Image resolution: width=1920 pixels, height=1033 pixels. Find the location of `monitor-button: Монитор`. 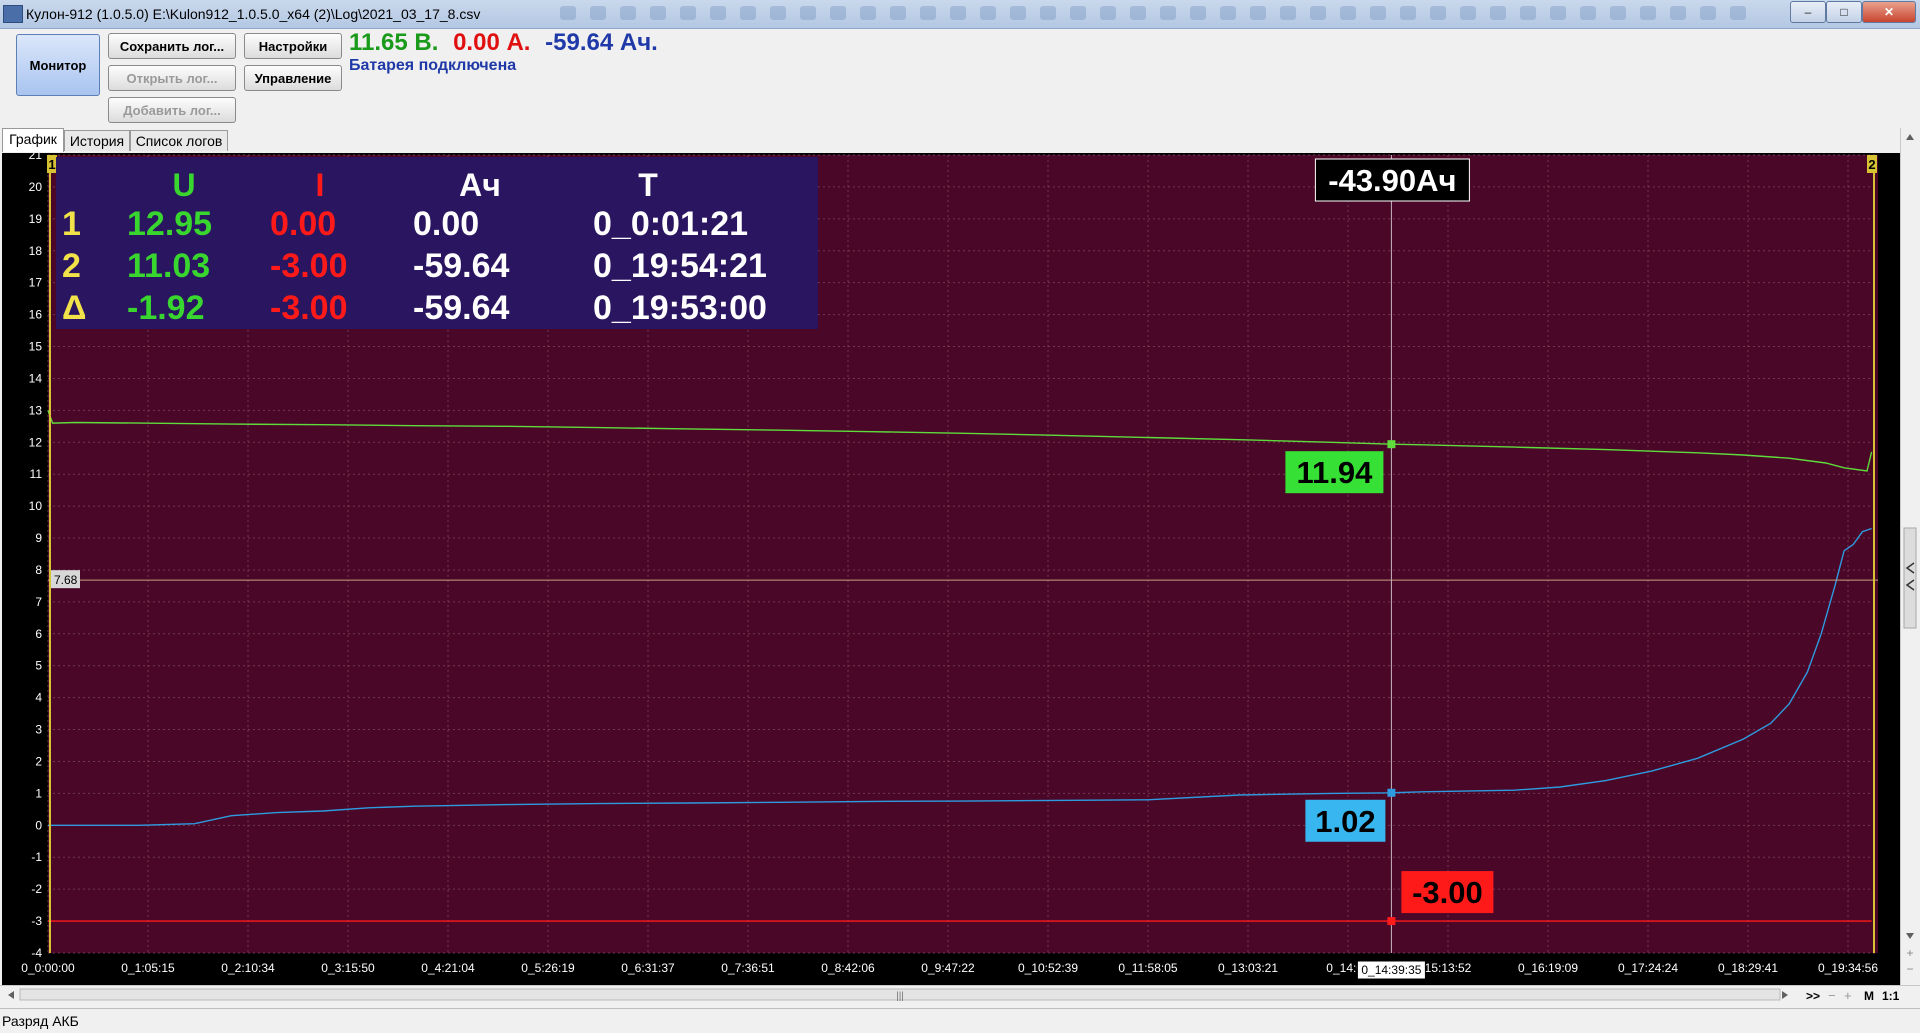

monitor-button: Монитор is located at coordinates (58, 65).